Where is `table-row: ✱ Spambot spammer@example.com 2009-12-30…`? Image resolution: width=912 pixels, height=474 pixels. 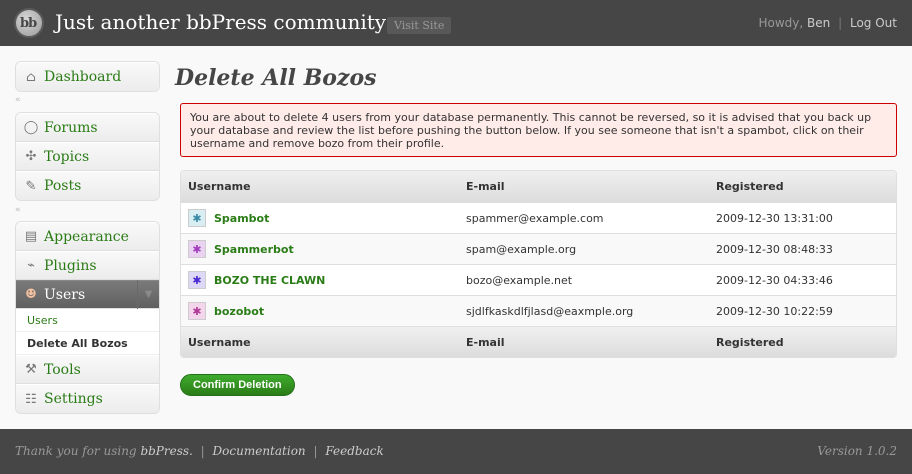
table-row: ✱ Spambot spammer@example.com 2009-12-30… is located at coordinates (538, 217).